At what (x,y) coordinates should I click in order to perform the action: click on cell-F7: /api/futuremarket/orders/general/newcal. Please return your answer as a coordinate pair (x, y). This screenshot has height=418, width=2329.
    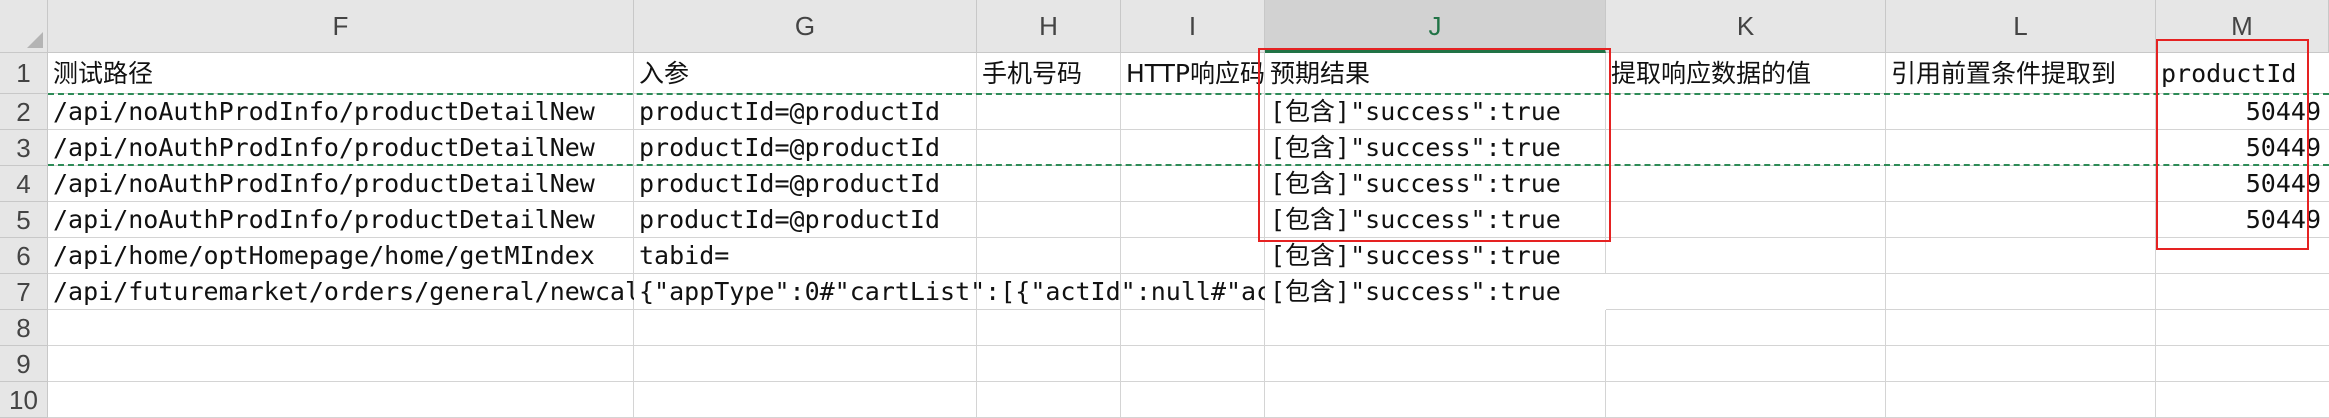
    Looking at the image, I should click on (341, 292).